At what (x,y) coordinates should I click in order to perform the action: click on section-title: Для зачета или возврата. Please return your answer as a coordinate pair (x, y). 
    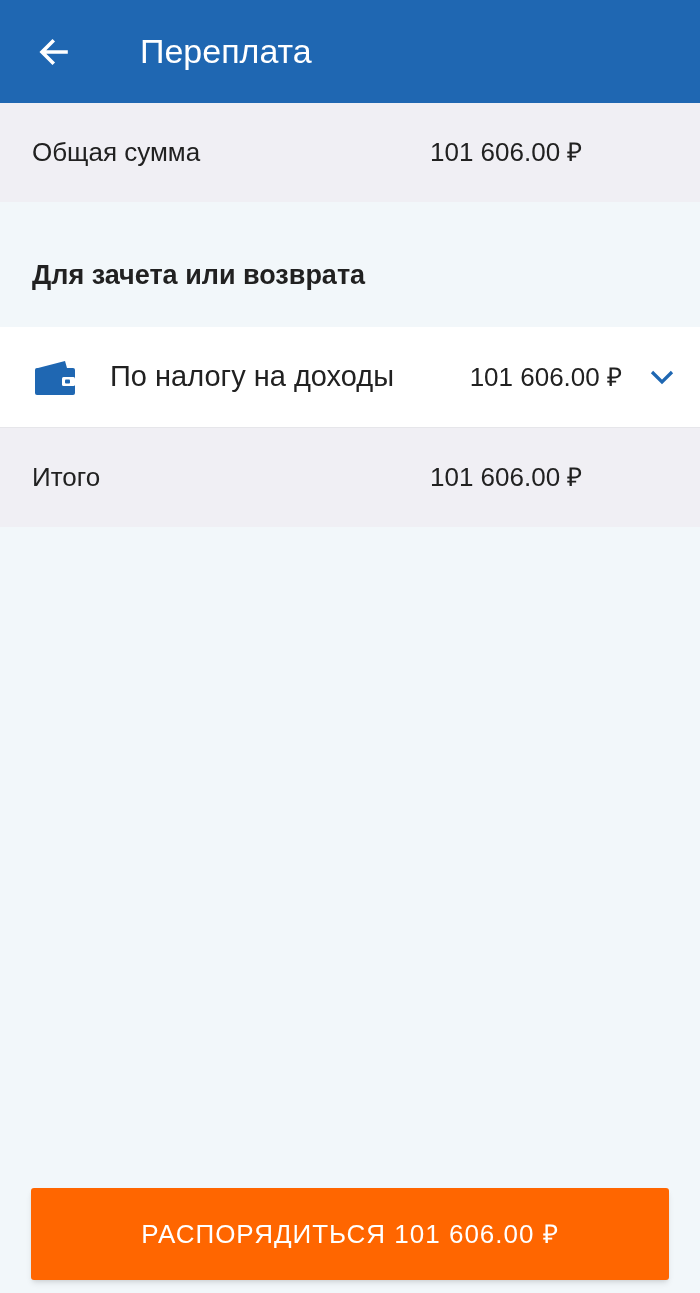
    Looking at the image, I should click on (199, 276).